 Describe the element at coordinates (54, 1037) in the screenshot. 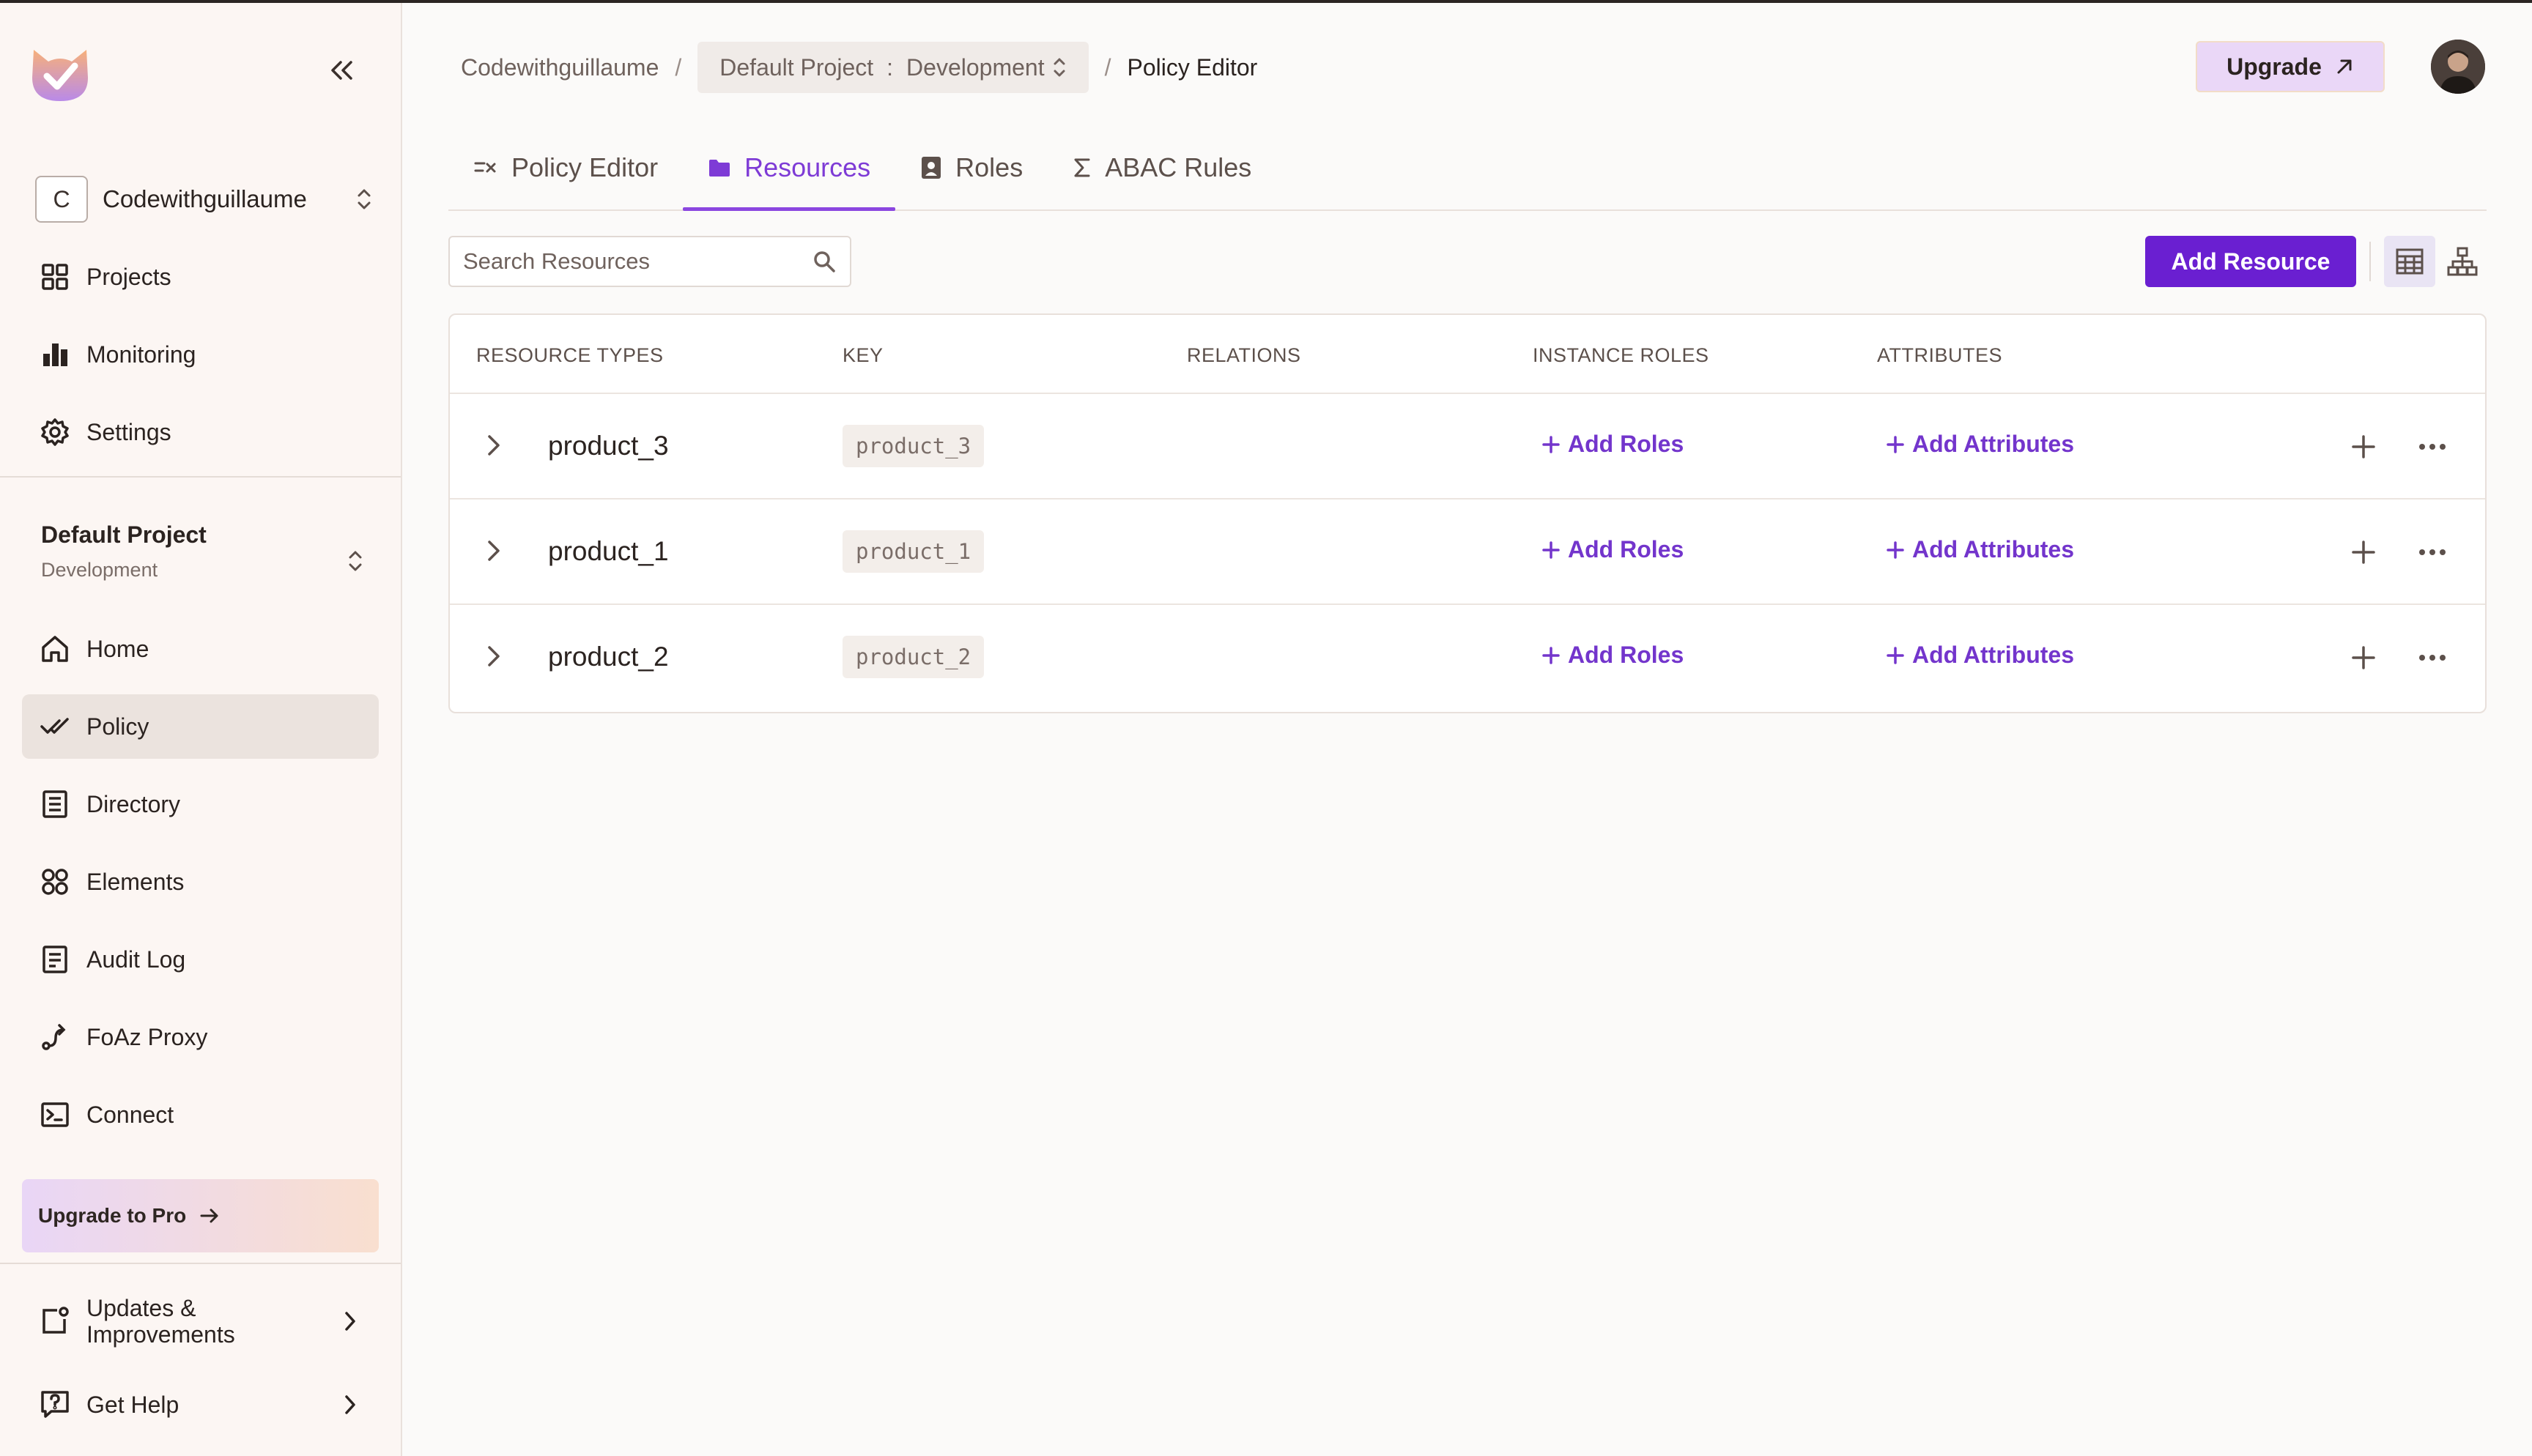

I see `proxy-icon` at that location.